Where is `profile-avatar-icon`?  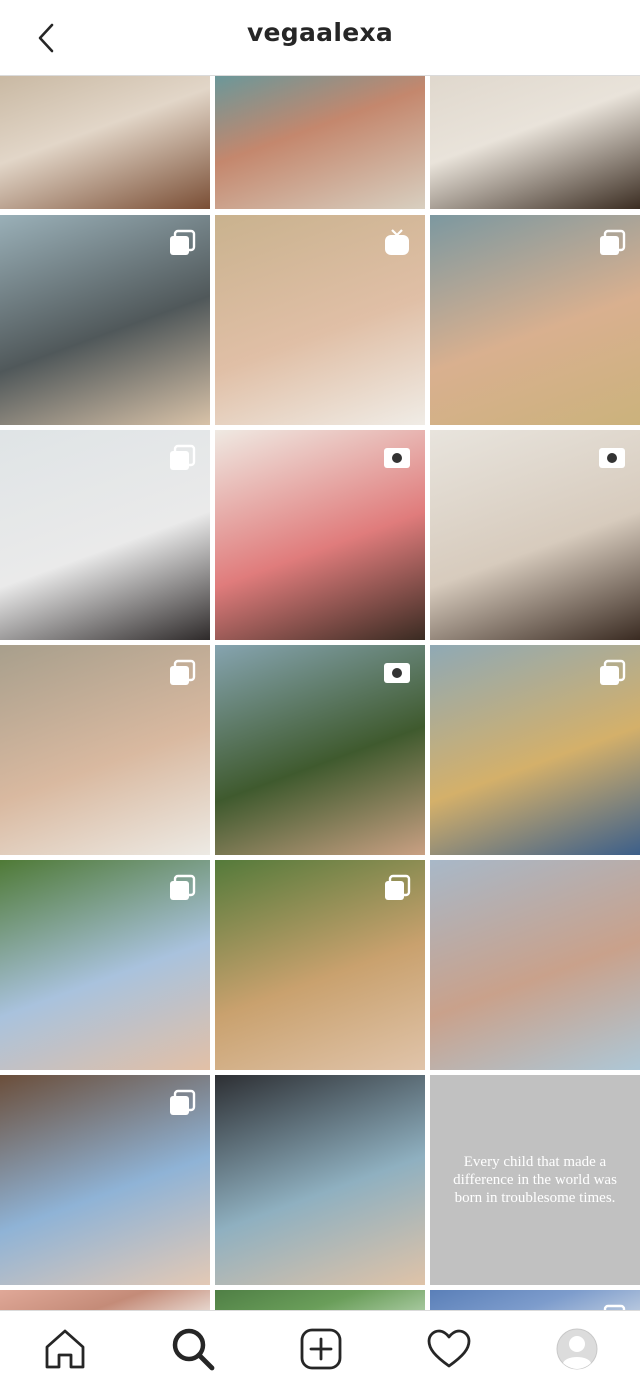
profile-avatar-icon is located at coordinates (577, 1349).